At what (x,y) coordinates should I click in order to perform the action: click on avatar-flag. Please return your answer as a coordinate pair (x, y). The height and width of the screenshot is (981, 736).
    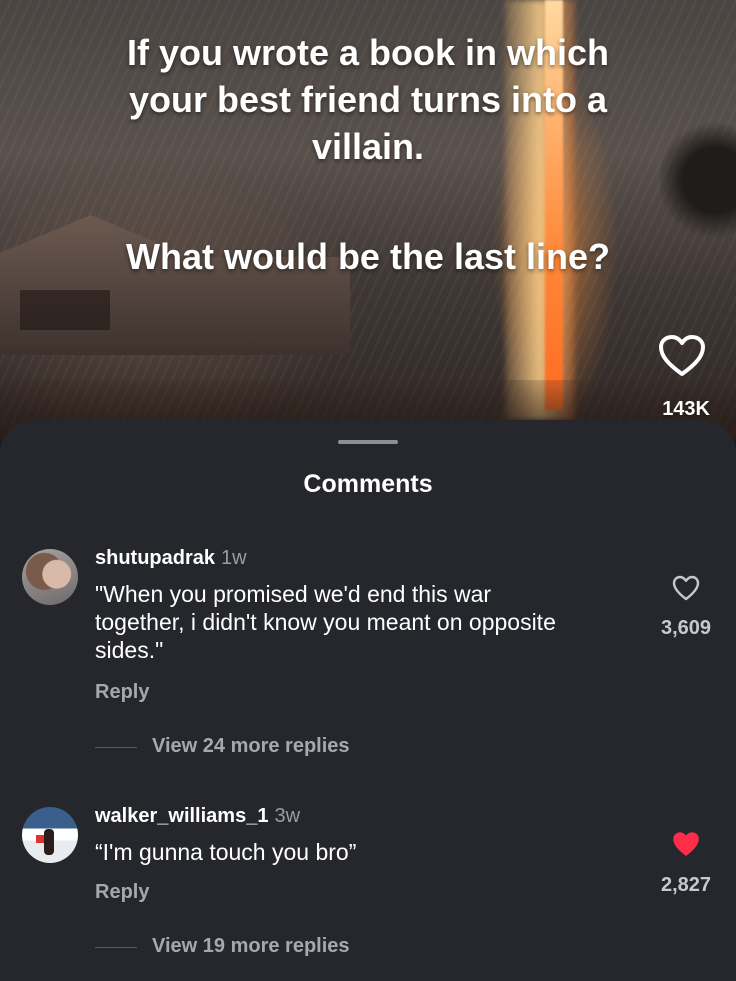
    Looking at the image, I should click on (40, 839).